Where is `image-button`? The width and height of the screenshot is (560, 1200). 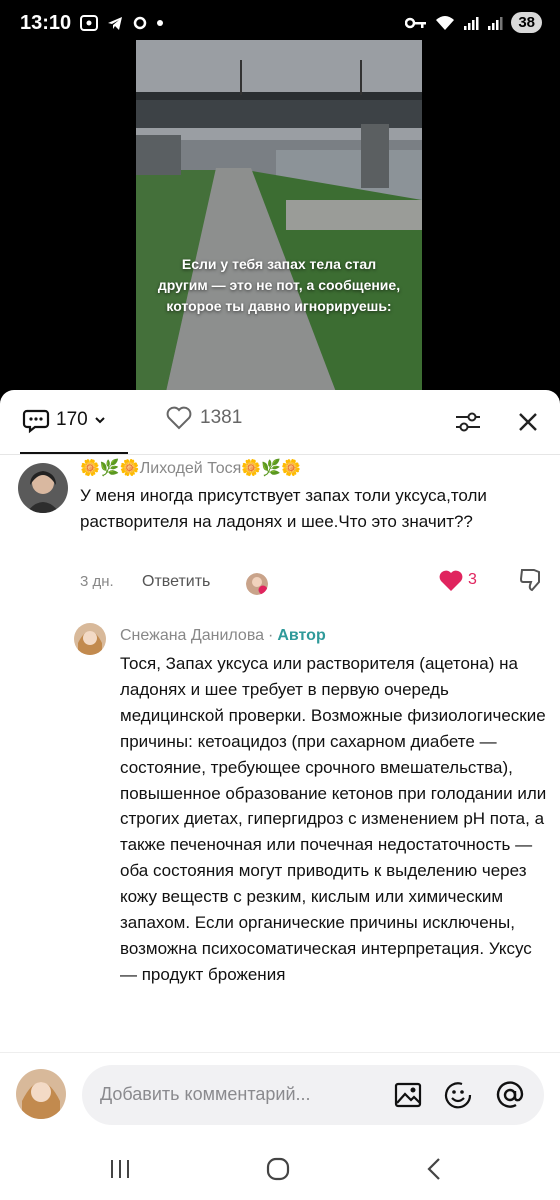 image-button is located at coordinates (408, 1095).